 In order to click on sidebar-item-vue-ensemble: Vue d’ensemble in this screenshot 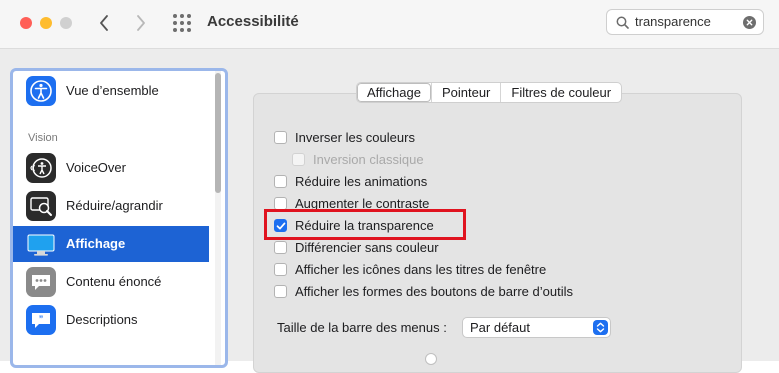, I will do `click(111, 91)`.